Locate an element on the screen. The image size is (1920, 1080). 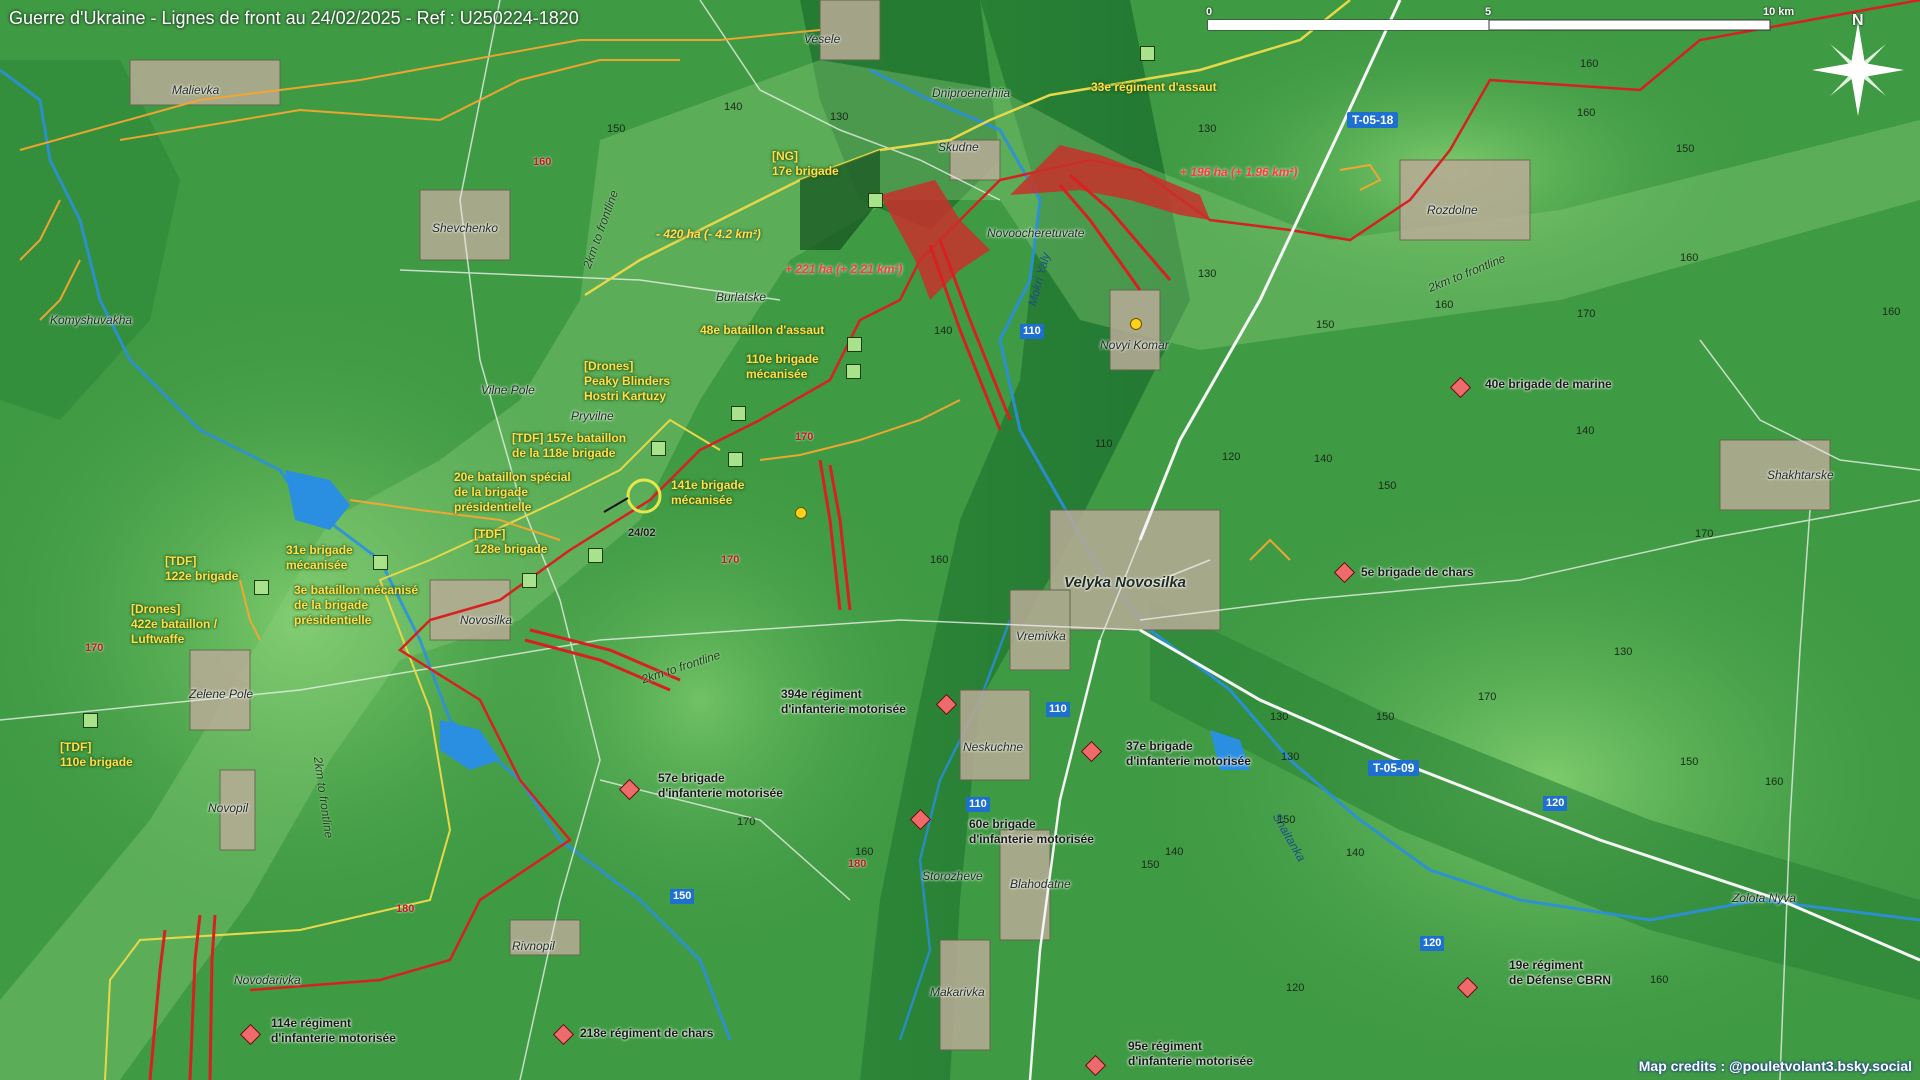
road-number: 120 is located at coordinates (1555, 803).